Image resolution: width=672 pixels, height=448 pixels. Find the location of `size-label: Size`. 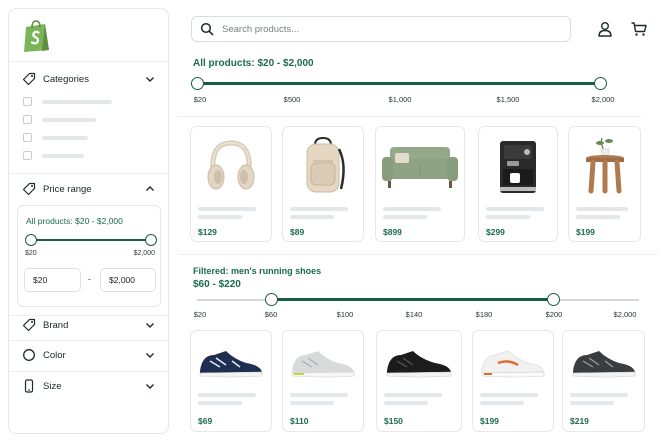

size-label: Size is located at coordinates (52, 386).